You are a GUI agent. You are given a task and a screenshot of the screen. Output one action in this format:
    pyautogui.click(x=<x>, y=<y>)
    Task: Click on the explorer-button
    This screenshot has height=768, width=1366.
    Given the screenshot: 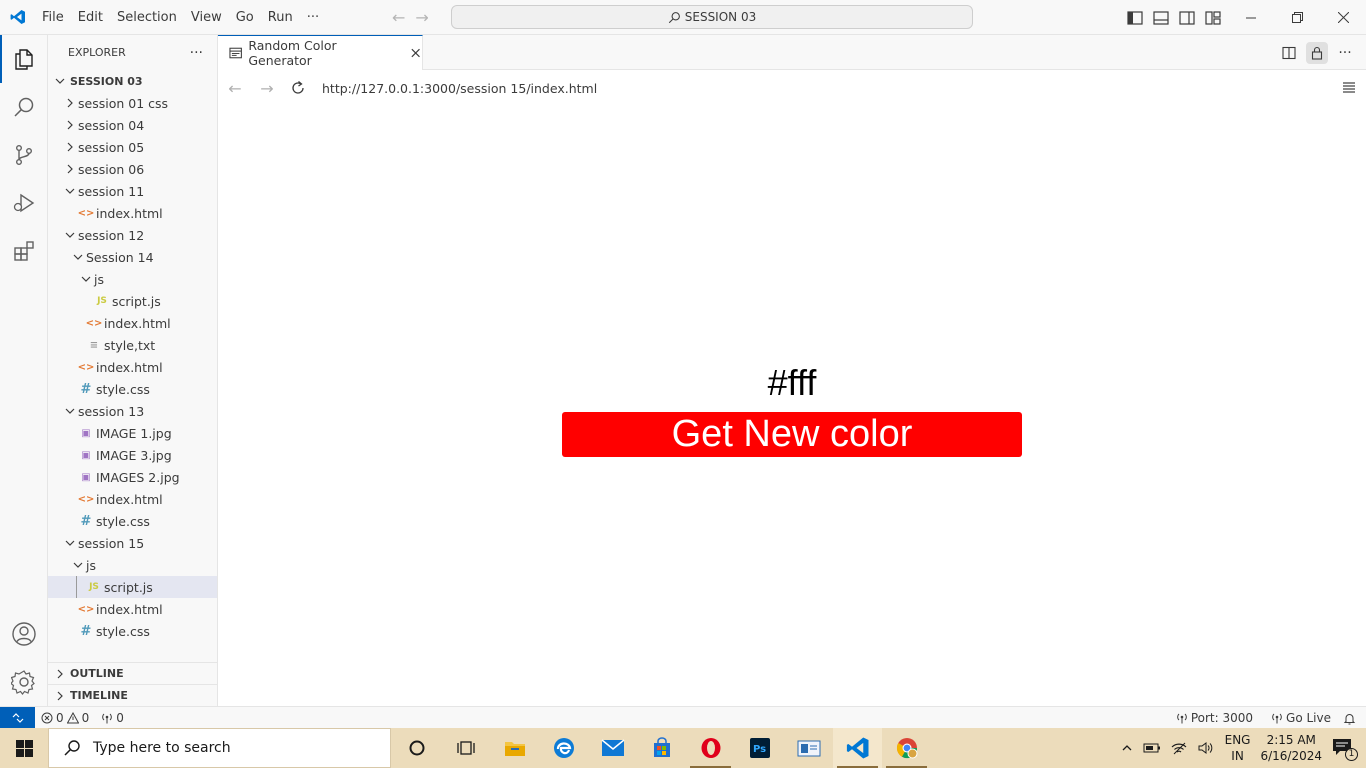 What is the action you would take?
    pyautogui.click(x=24, y=59)
    